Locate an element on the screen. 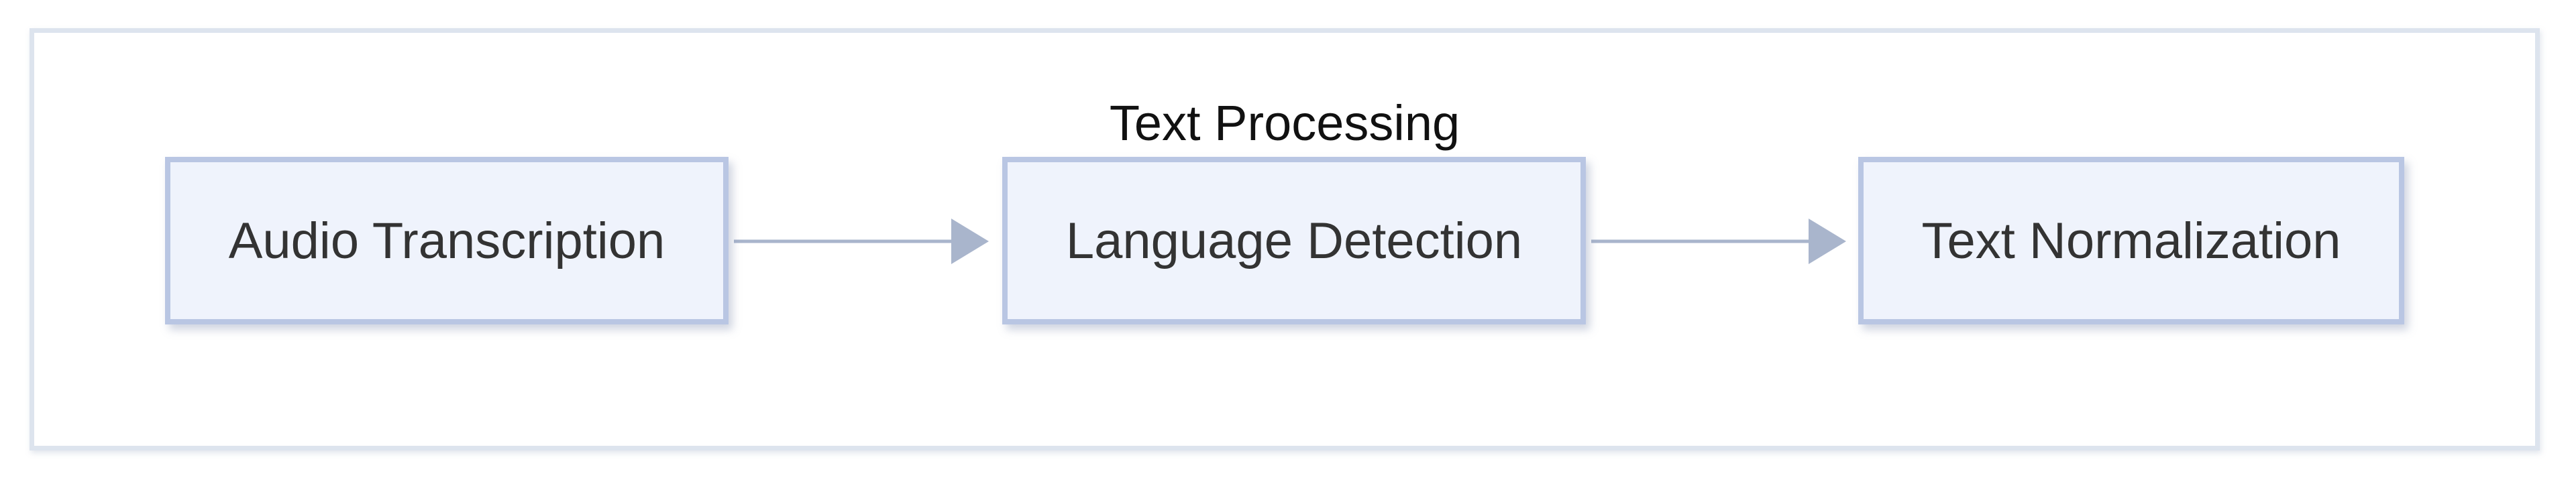 This screenshot has width=2576, height=484. node-label: Language Detection is located at coordinates (1294, 241).